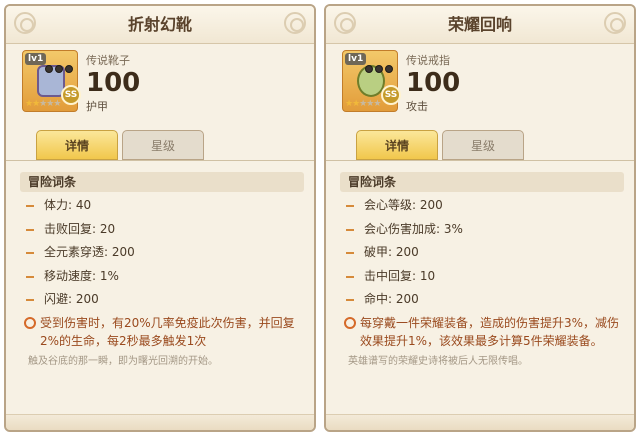 This screenshot has height=436, width=640. Describe the element at coordinates (162, 206) in the screenshot. I see `stat-row: 体力: 40` at that location.